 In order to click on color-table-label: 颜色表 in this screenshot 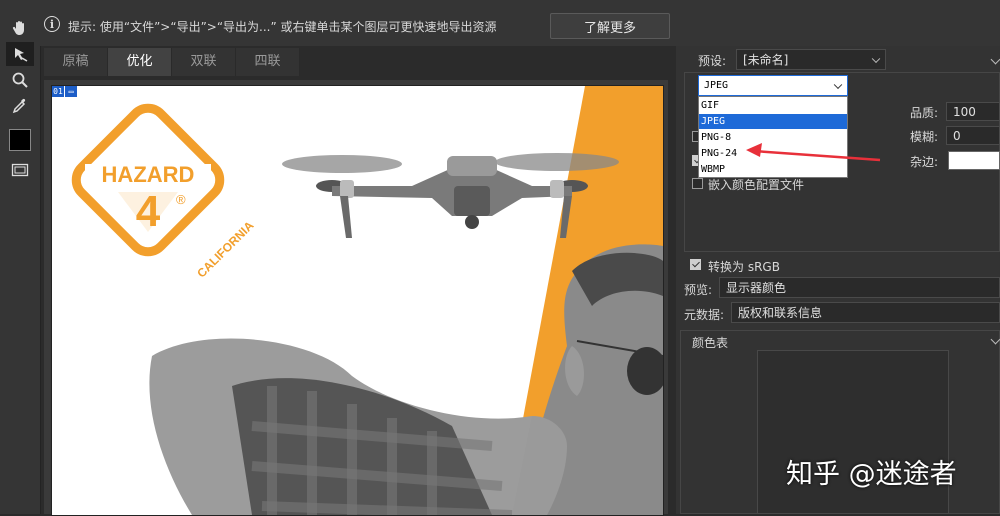, I will do `click(710, 343)`.